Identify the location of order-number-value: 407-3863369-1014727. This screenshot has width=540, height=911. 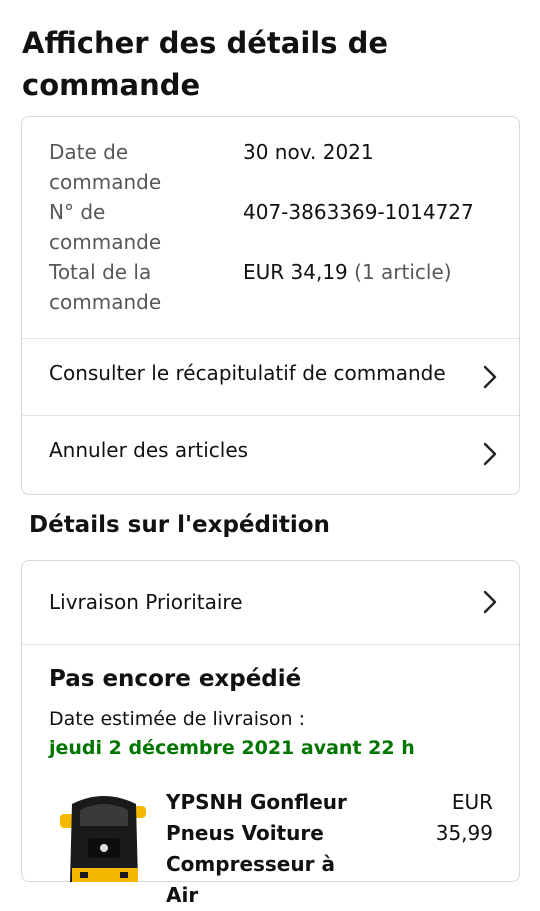
(358, 212).